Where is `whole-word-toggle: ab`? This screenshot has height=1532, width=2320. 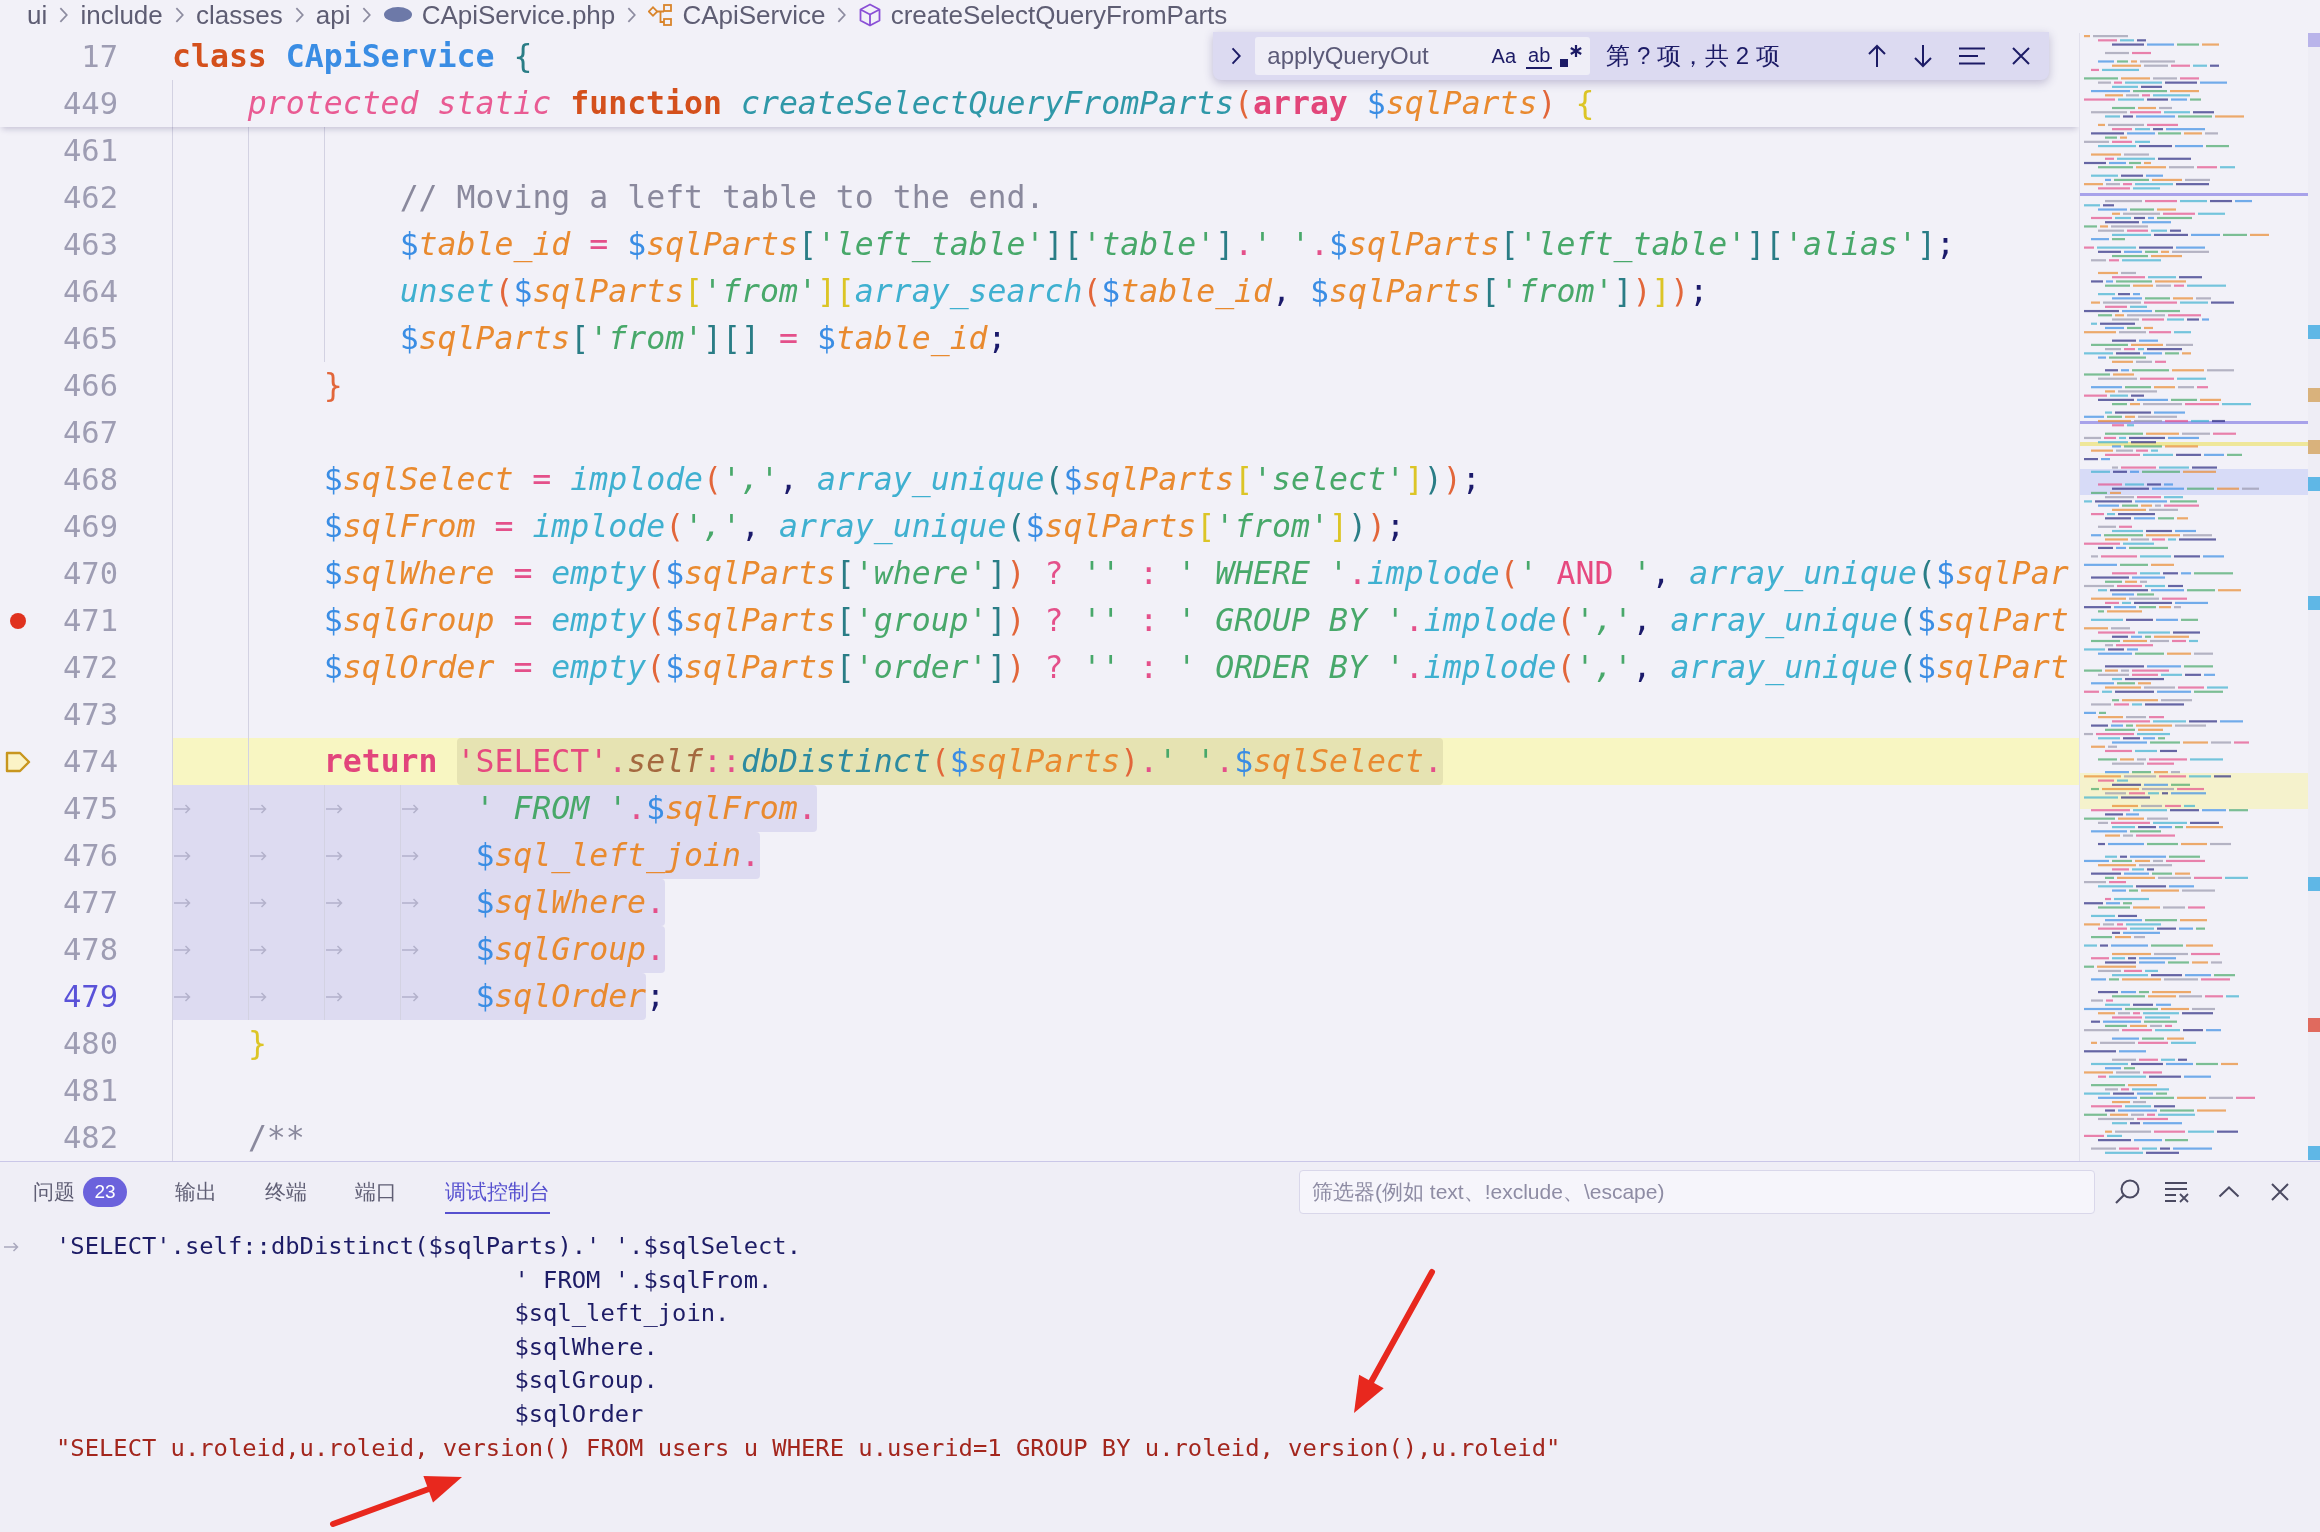 whole-word-toggle: ab is located at coordinates (1539, 56).